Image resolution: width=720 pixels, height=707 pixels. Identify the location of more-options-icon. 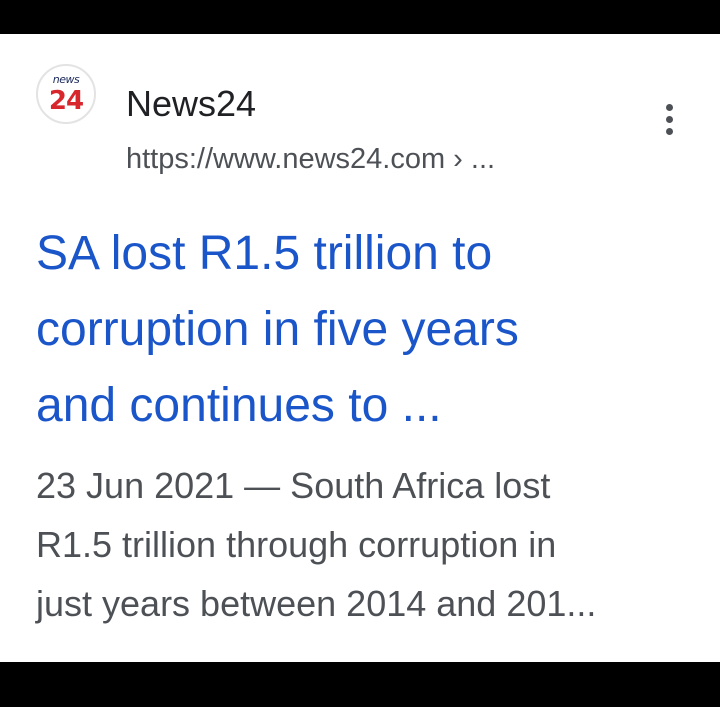
(670, 120).